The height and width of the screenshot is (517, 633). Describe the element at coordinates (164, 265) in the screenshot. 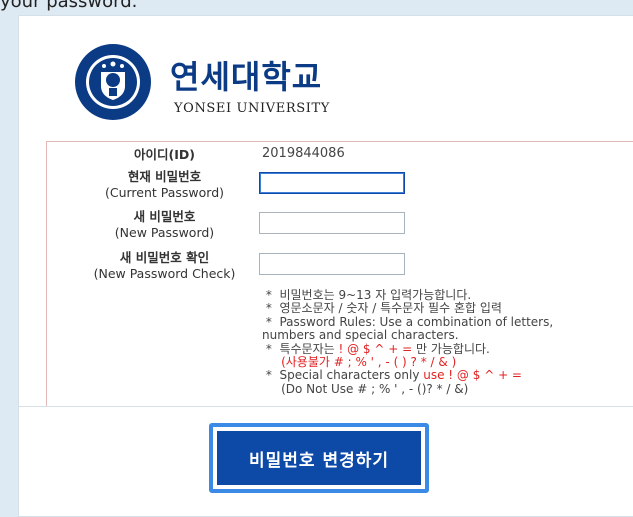

I see `new-password-check-label: 새 비밀번호 확인 (New Password Check)` at that location.